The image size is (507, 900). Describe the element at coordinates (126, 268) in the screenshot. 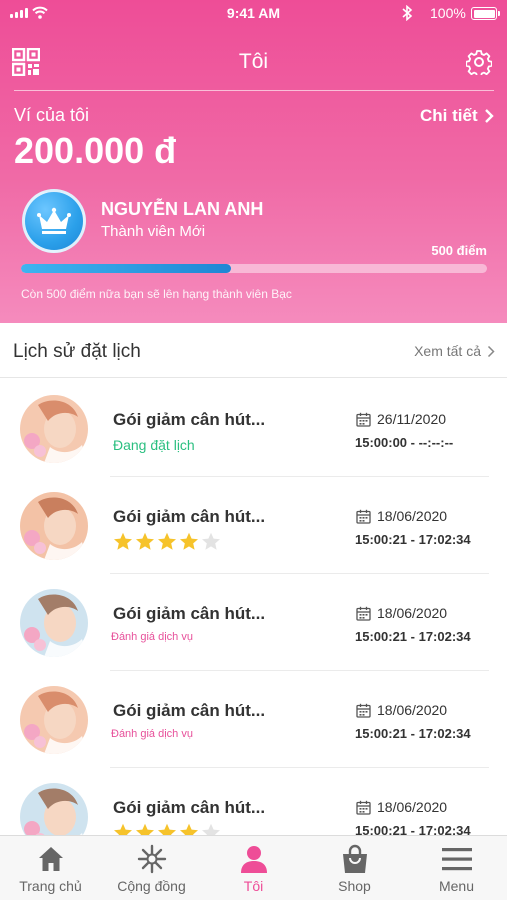

I see `points-progress-fill` at that location.